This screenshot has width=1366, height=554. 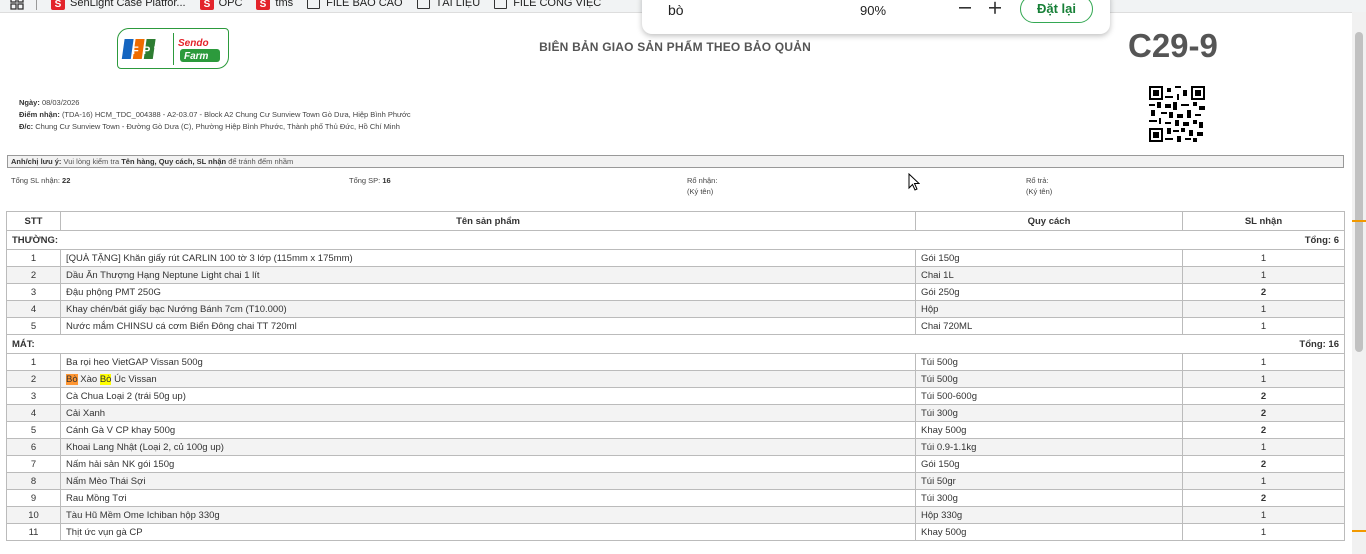 What do you see at coordinates (488, 292) in the screenshot?
I see `row-product-name: Đậu phộng PMT 250G` at bounding box center [488, 292].